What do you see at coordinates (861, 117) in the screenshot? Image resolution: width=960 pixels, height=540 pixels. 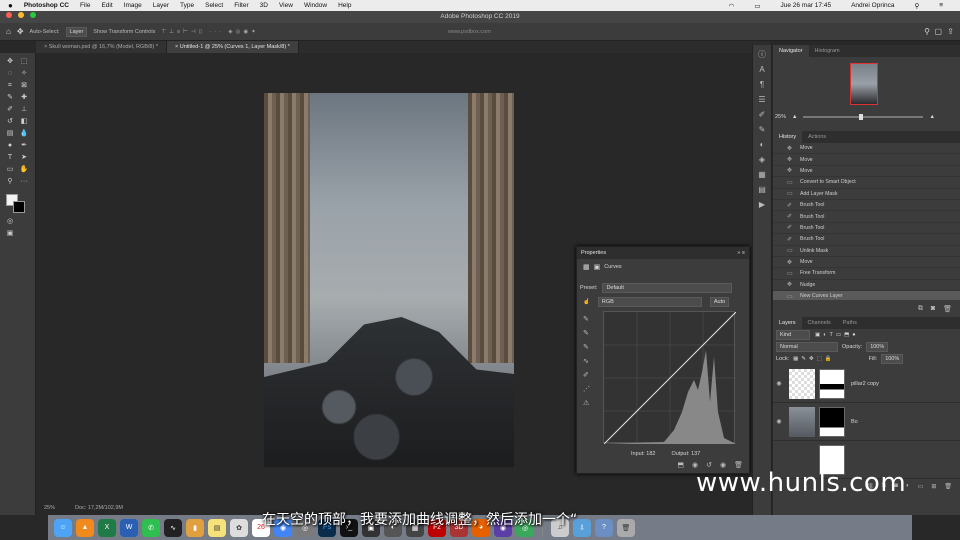 I see `zoom-slider-thumb` at bounding box center [861, 117].